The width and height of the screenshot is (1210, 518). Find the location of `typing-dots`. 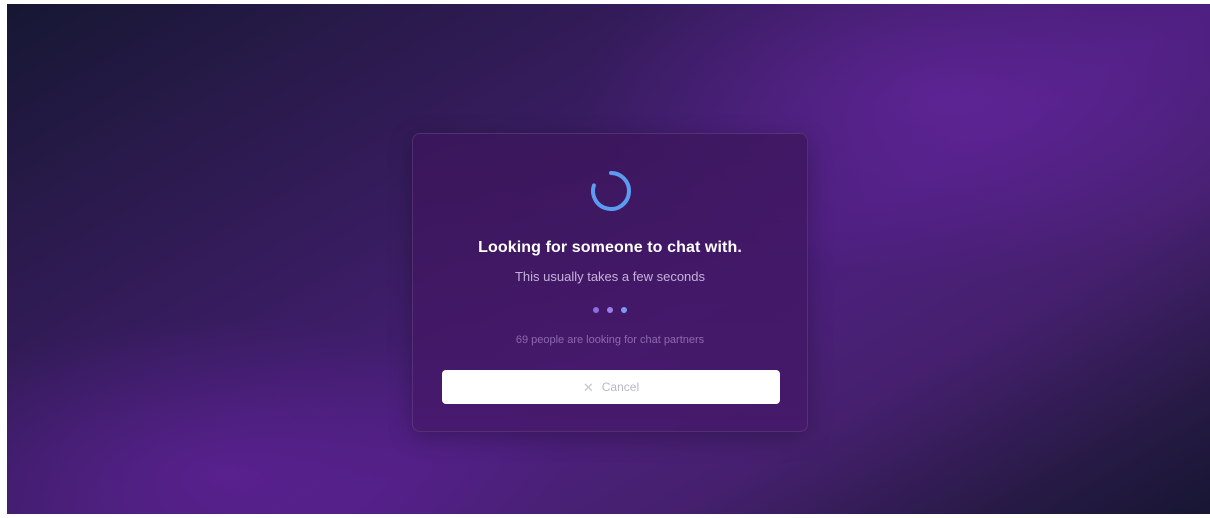

typing-dots is located at coordinates (610, 310).